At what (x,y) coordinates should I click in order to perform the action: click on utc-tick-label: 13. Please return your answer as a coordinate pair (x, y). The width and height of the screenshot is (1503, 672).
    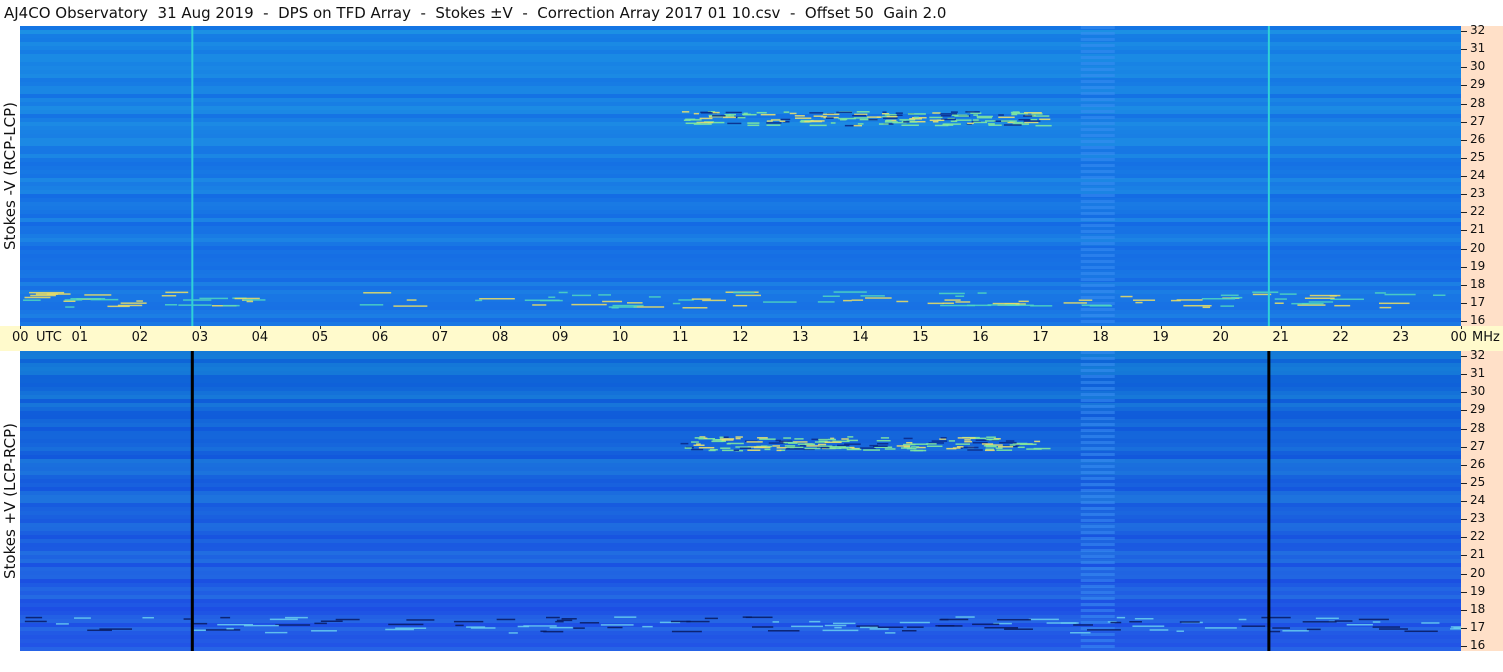
    Looking at the image, I should click on (800, 337).